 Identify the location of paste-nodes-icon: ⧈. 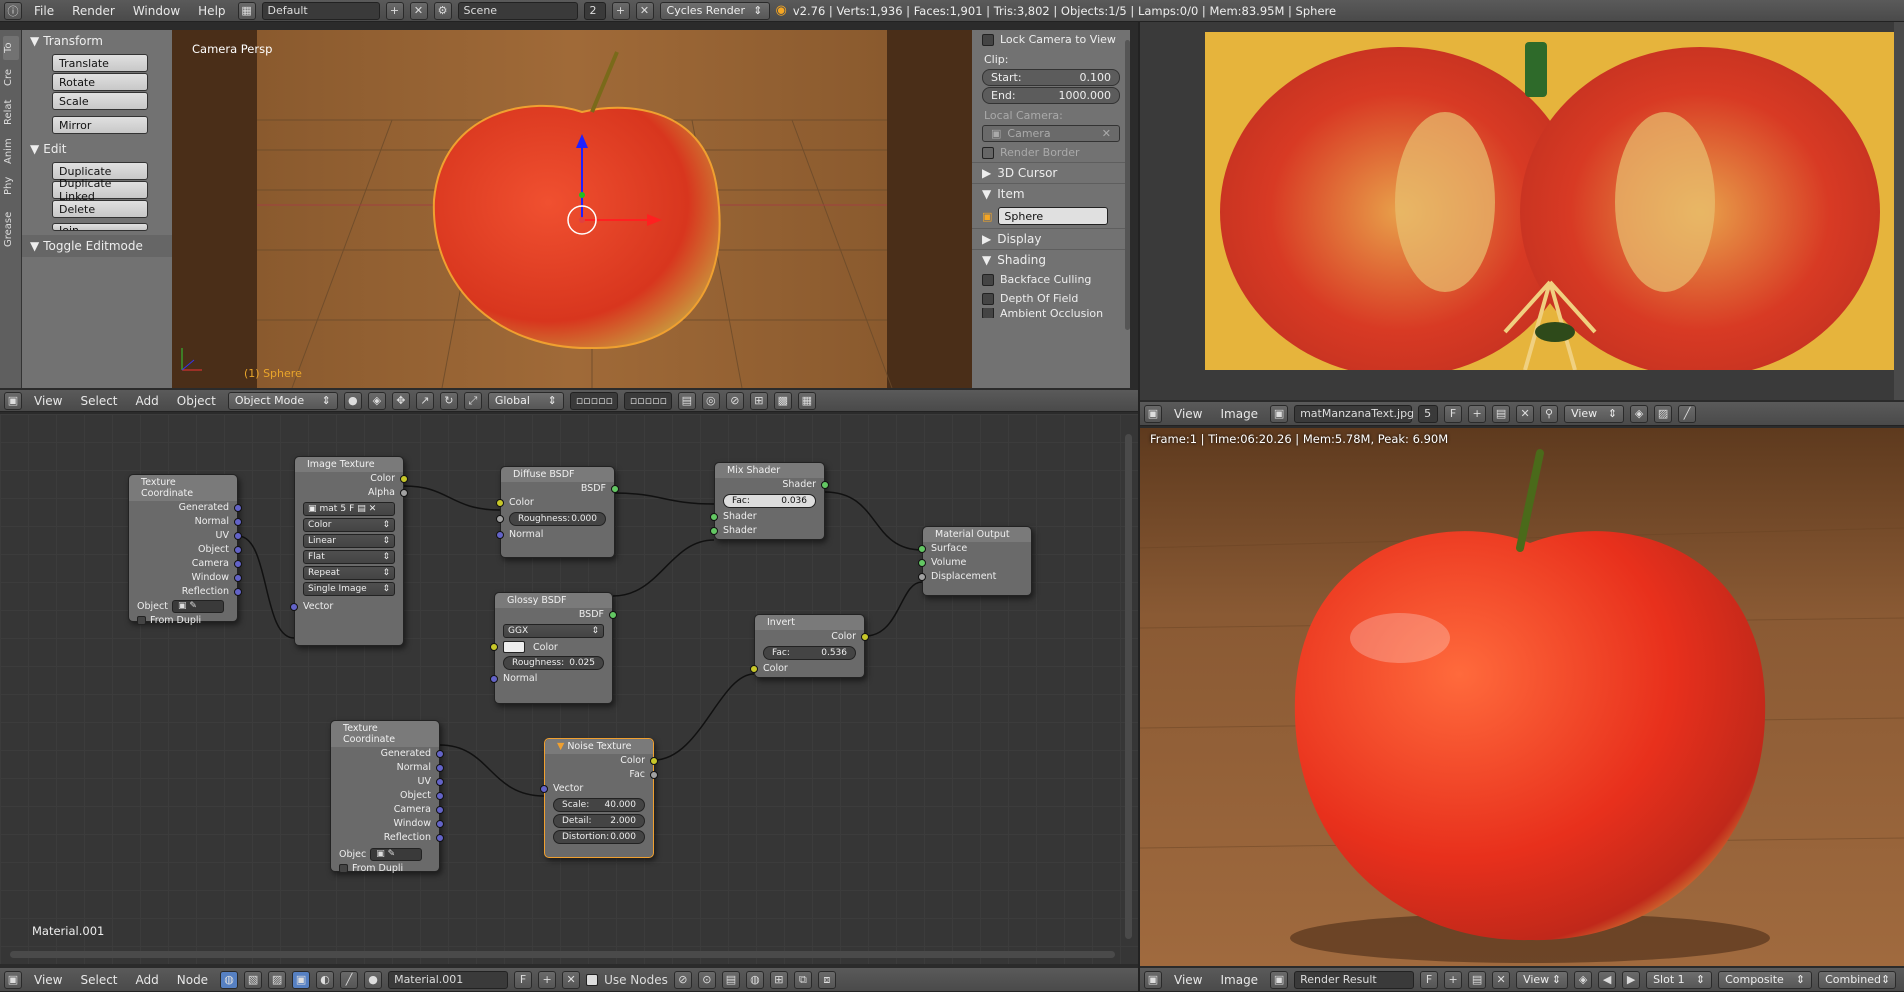
(826, 979).